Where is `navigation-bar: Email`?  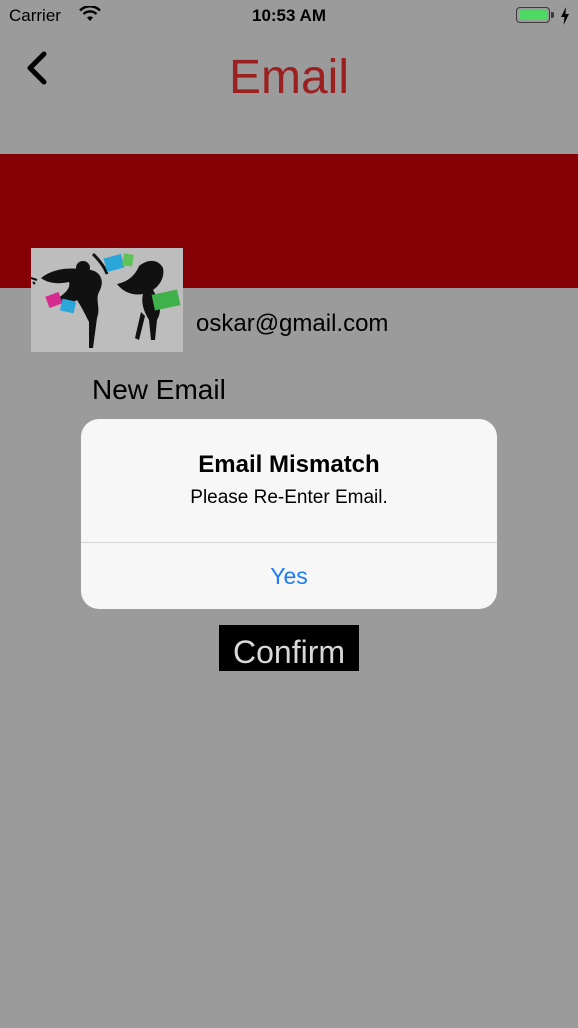 navigation-bar: Email is located at coordinates (289, 77).